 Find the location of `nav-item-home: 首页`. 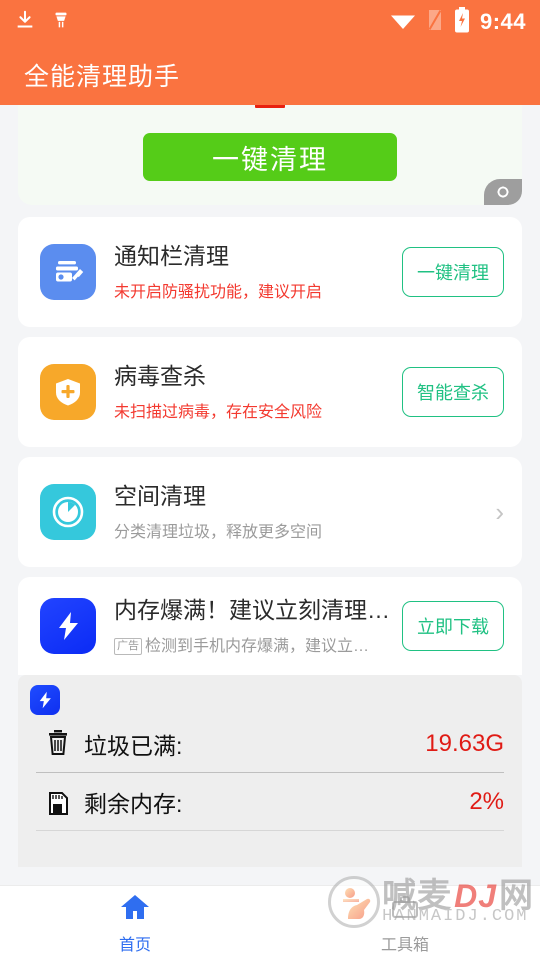

nav-item-home: 首页 is located at coordinates (135, 923).